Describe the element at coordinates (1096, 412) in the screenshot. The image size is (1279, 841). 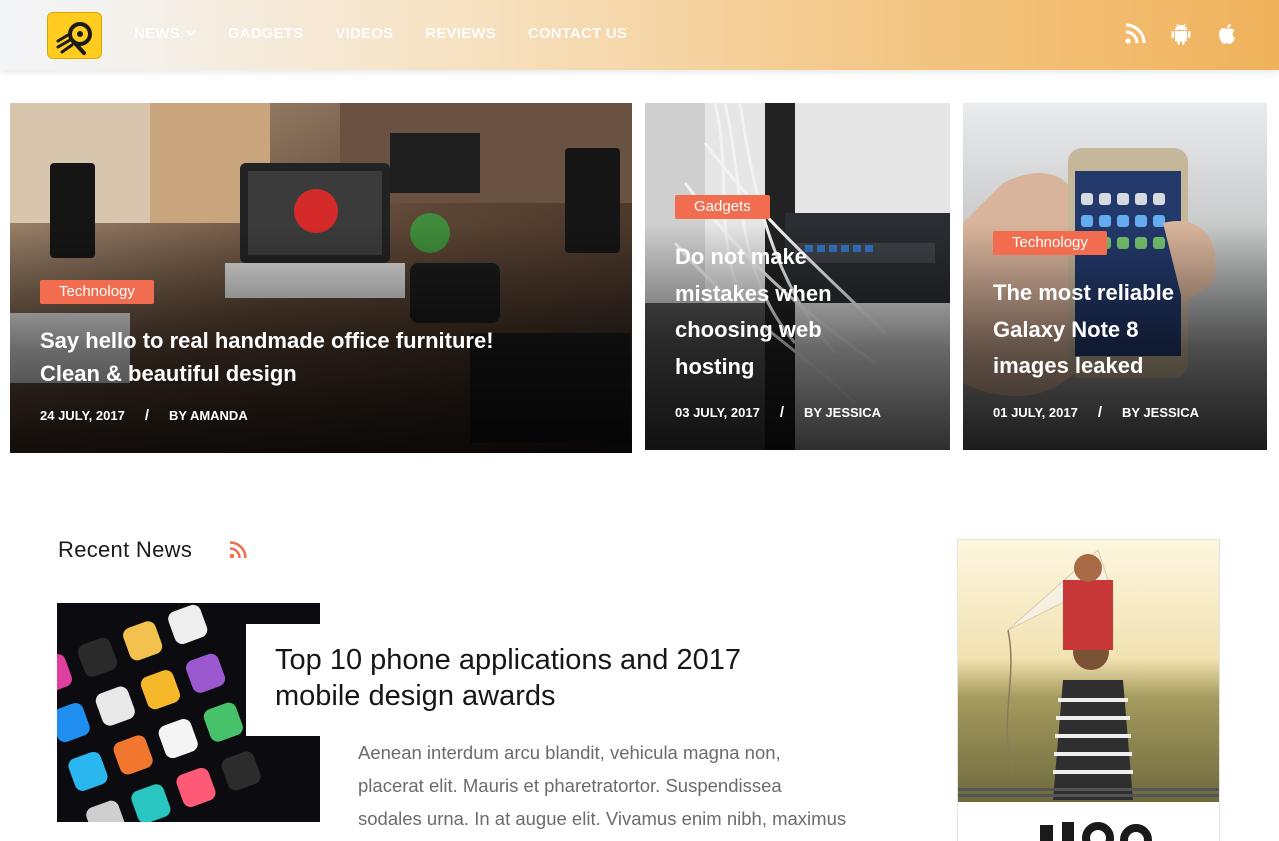
I see `post-meta: 01 JULY, 2017 / BY JESSICA` at that location.